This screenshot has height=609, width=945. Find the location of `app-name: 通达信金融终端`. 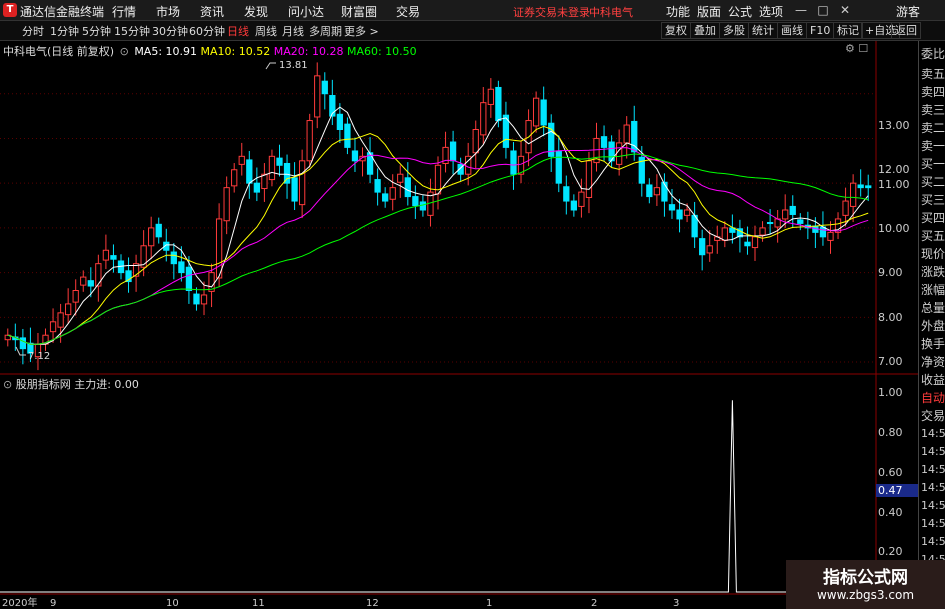

app-name: 通达信金融终端 is located at coordinates (62, 12).